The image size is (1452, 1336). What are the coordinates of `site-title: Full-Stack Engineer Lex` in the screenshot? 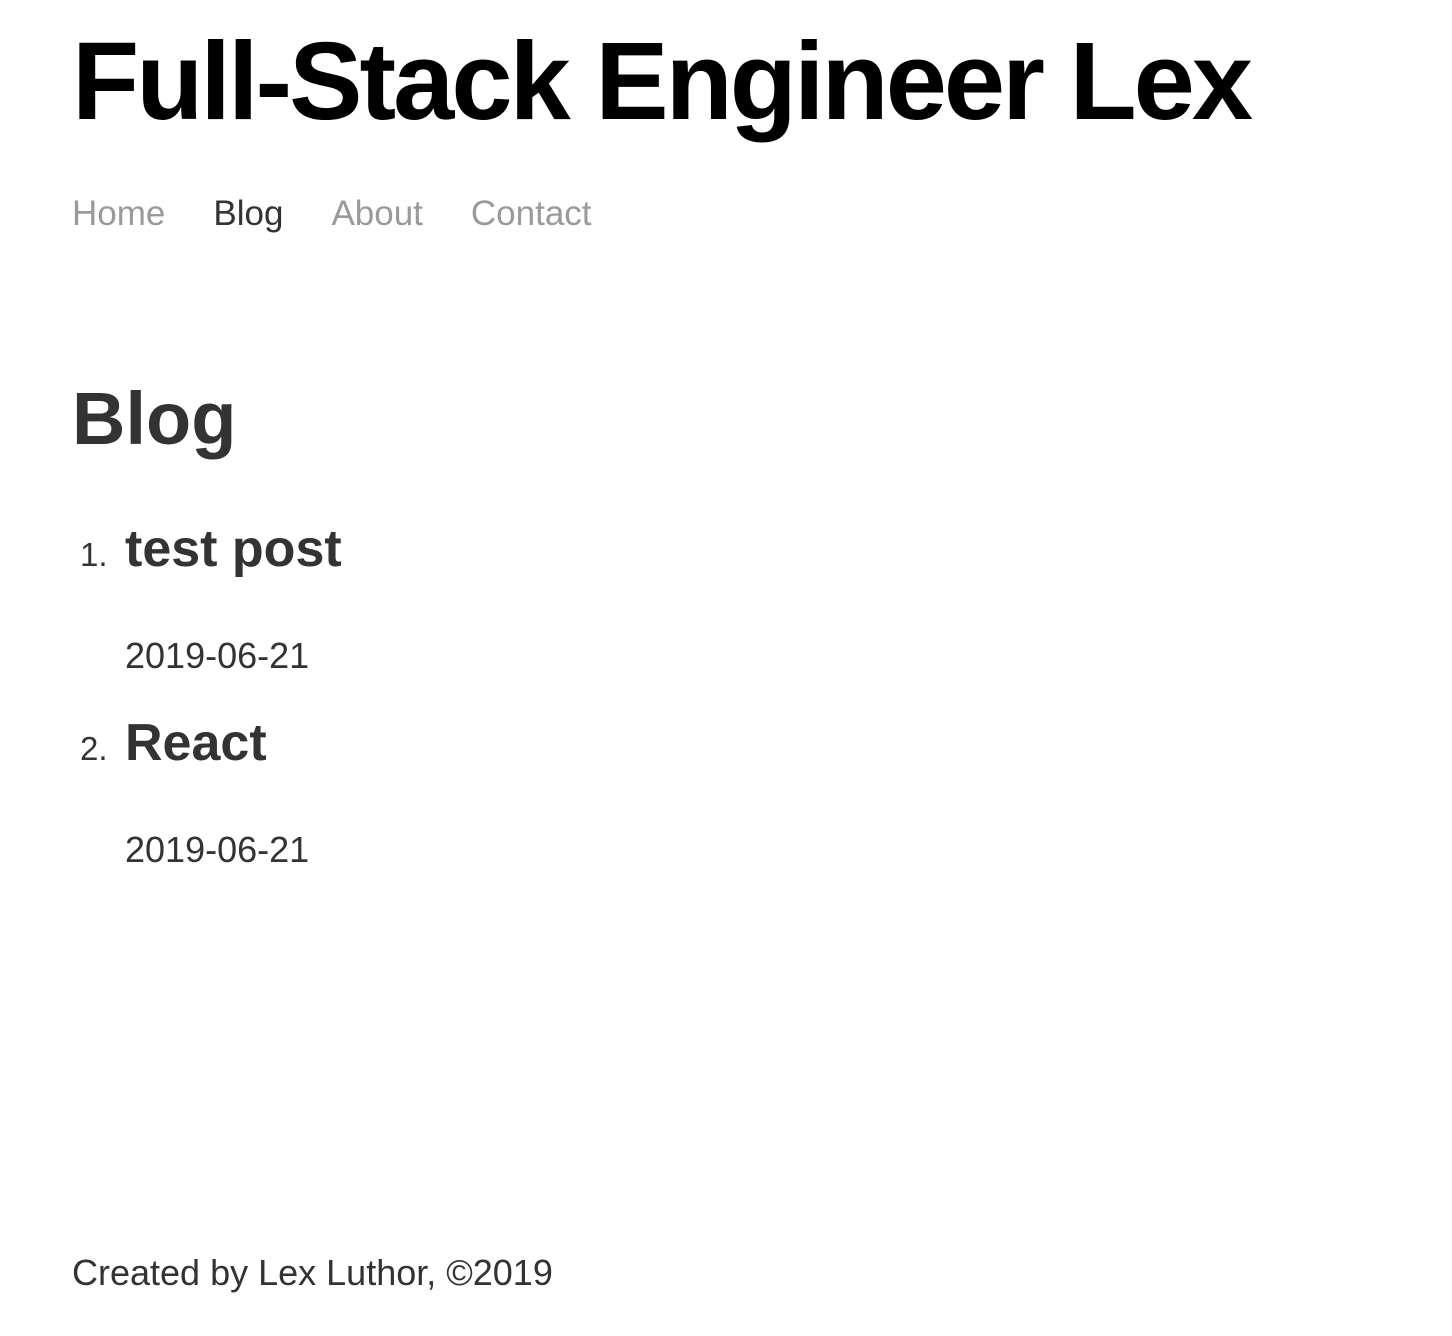 It's located at (662, 81).